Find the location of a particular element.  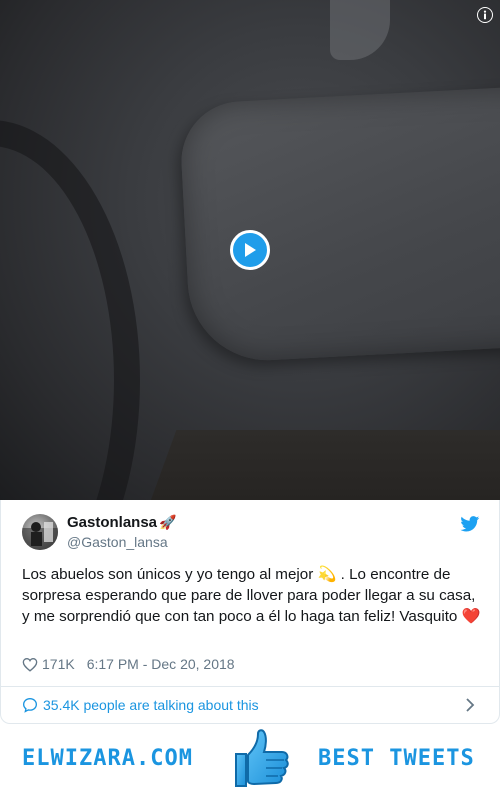

author-name-text: Gastonlansa is located at coordinates (112, 522).